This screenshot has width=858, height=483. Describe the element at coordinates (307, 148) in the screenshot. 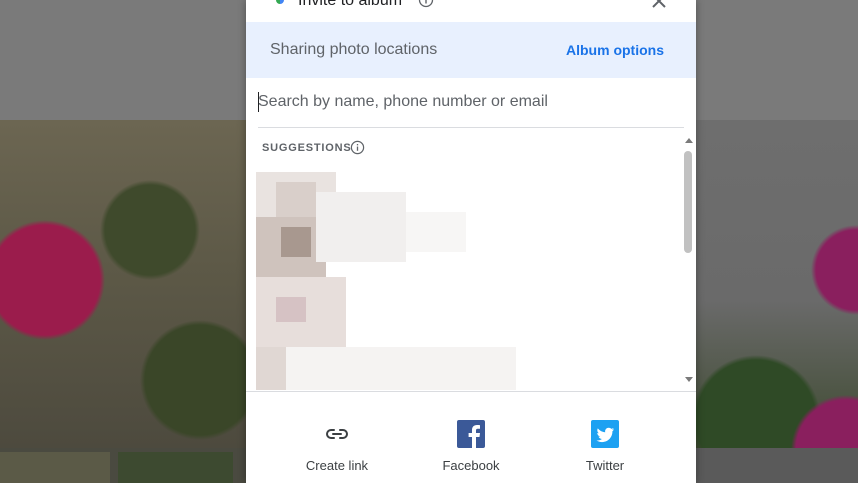

I see `suggestions-heading: SUGGESTIONS` at that location.